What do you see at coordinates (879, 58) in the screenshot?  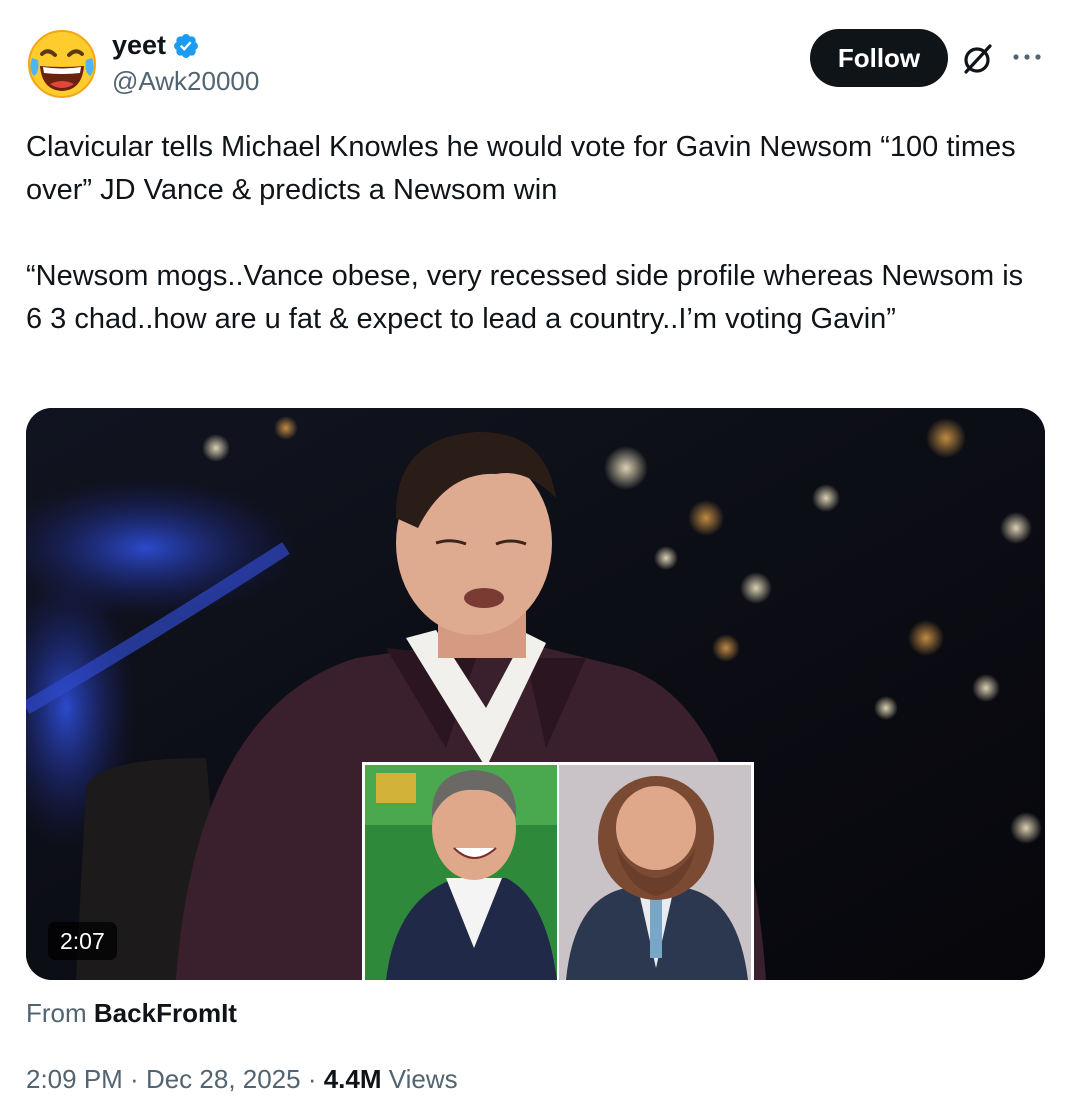 I see `follow-button: Follow` at bounding box center [879, 58].